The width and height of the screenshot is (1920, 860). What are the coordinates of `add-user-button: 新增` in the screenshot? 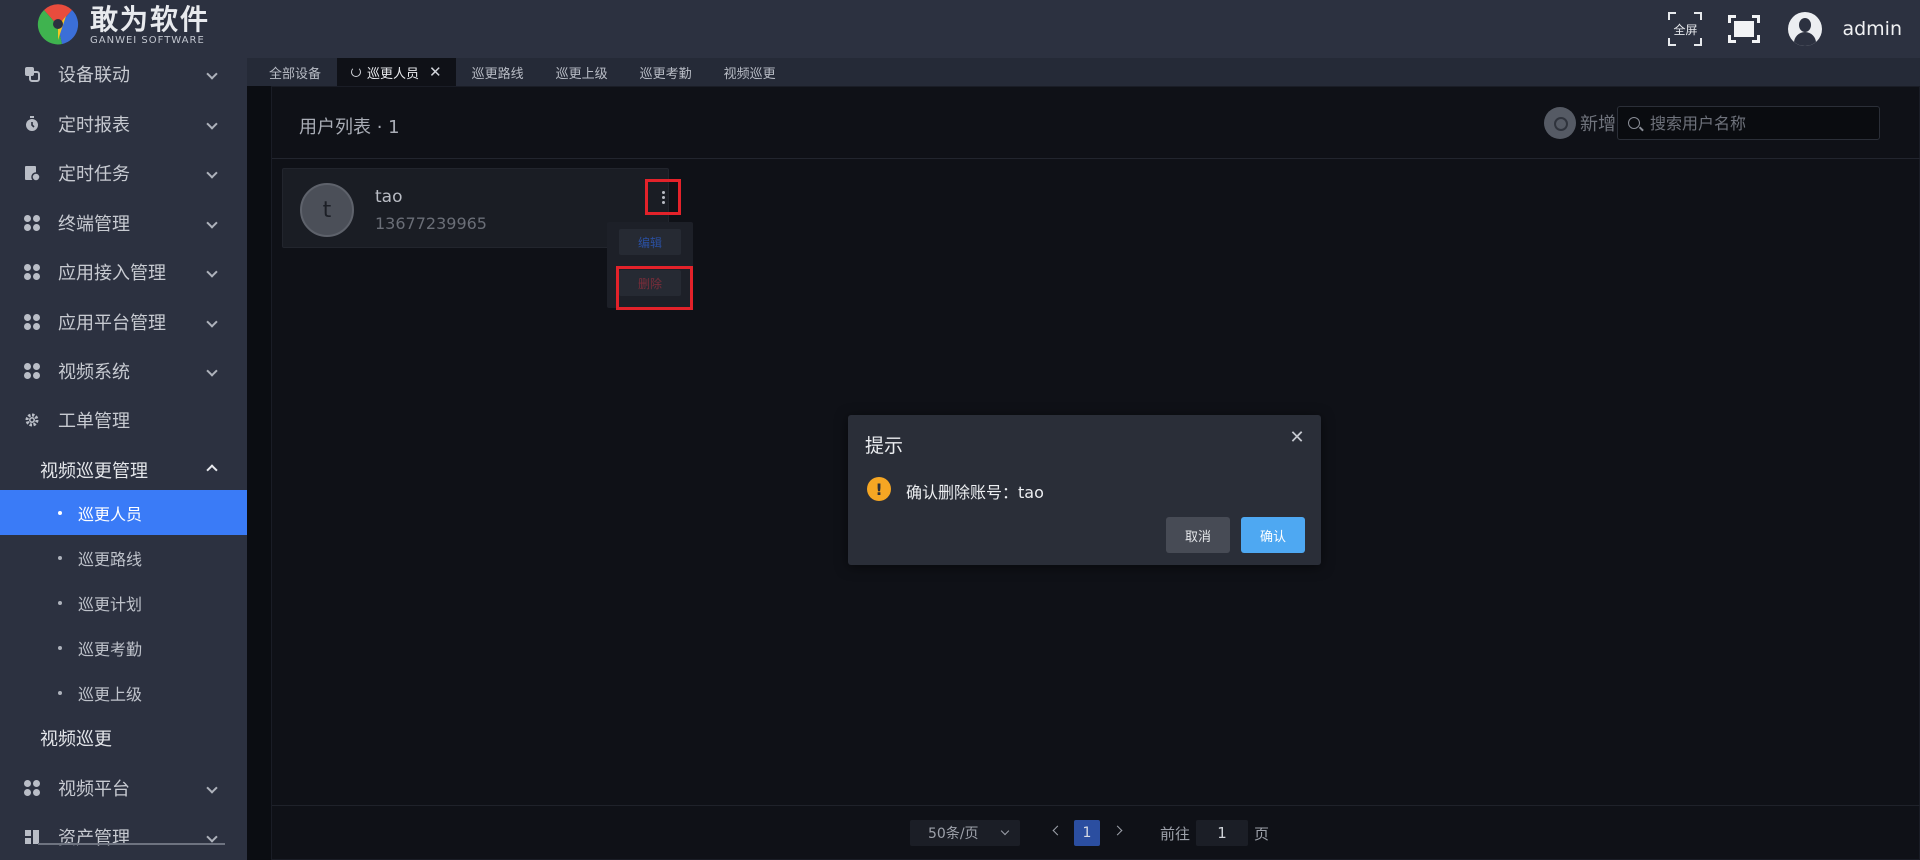 It's located at (1580, 123).